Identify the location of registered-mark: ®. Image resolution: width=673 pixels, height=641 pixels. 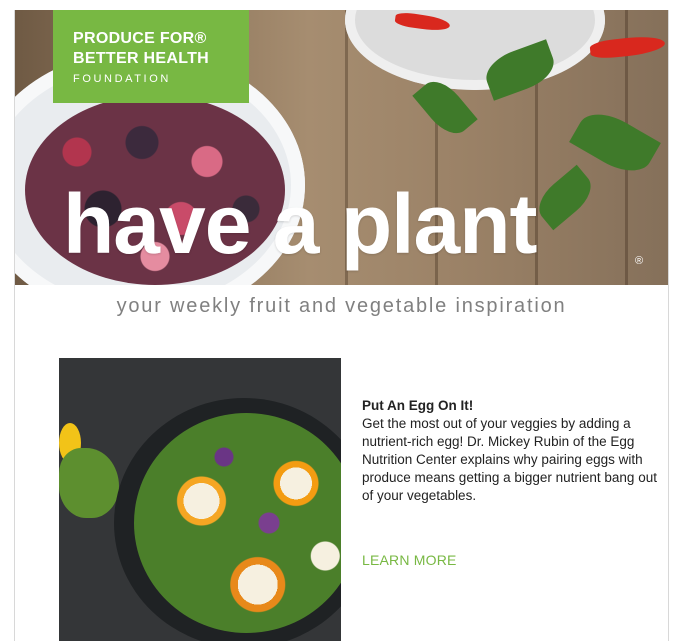
(639, 261).